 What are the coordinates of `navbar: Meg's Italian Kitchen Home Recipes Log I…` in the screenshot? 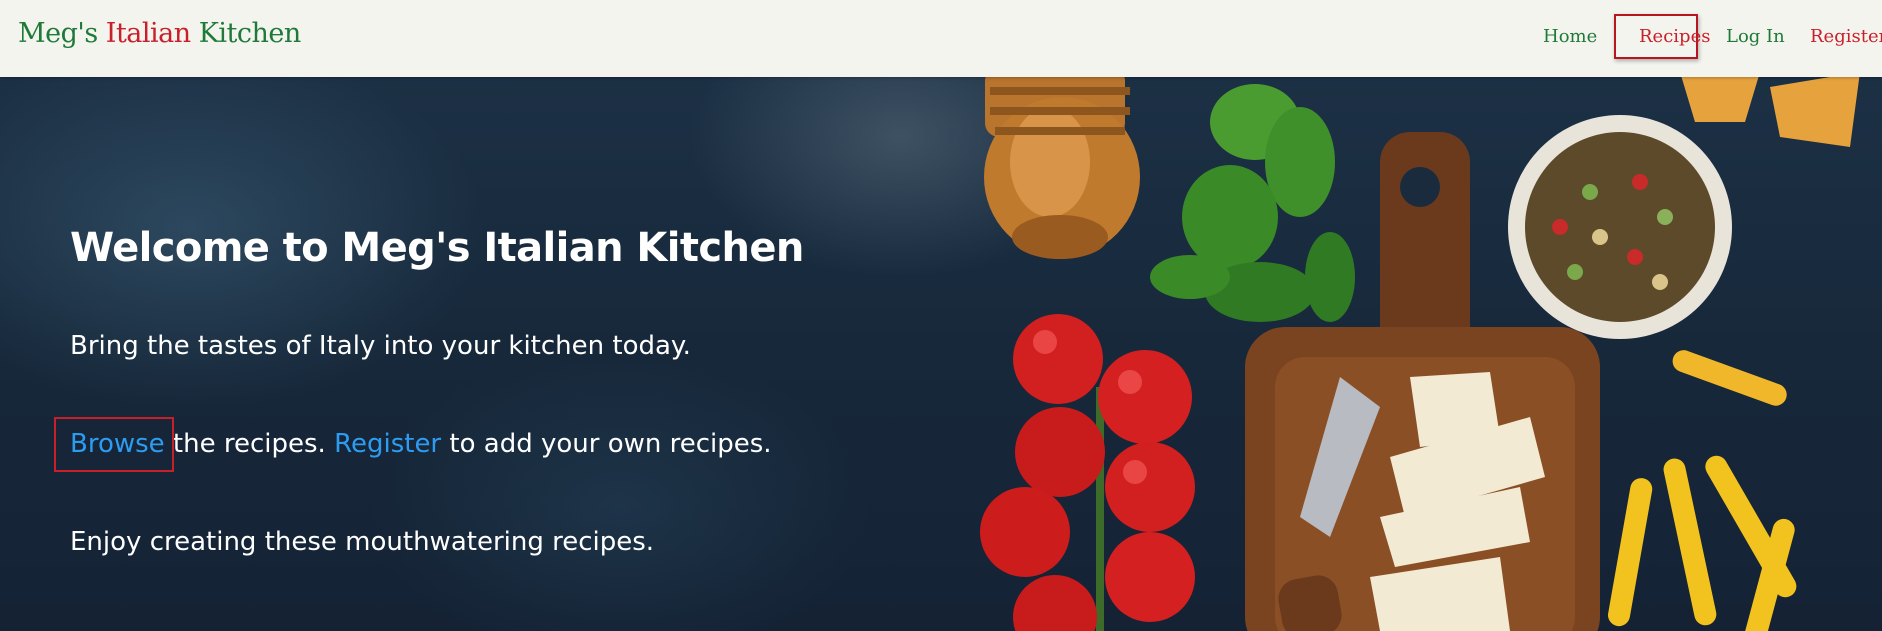 It's located at (941, 38).